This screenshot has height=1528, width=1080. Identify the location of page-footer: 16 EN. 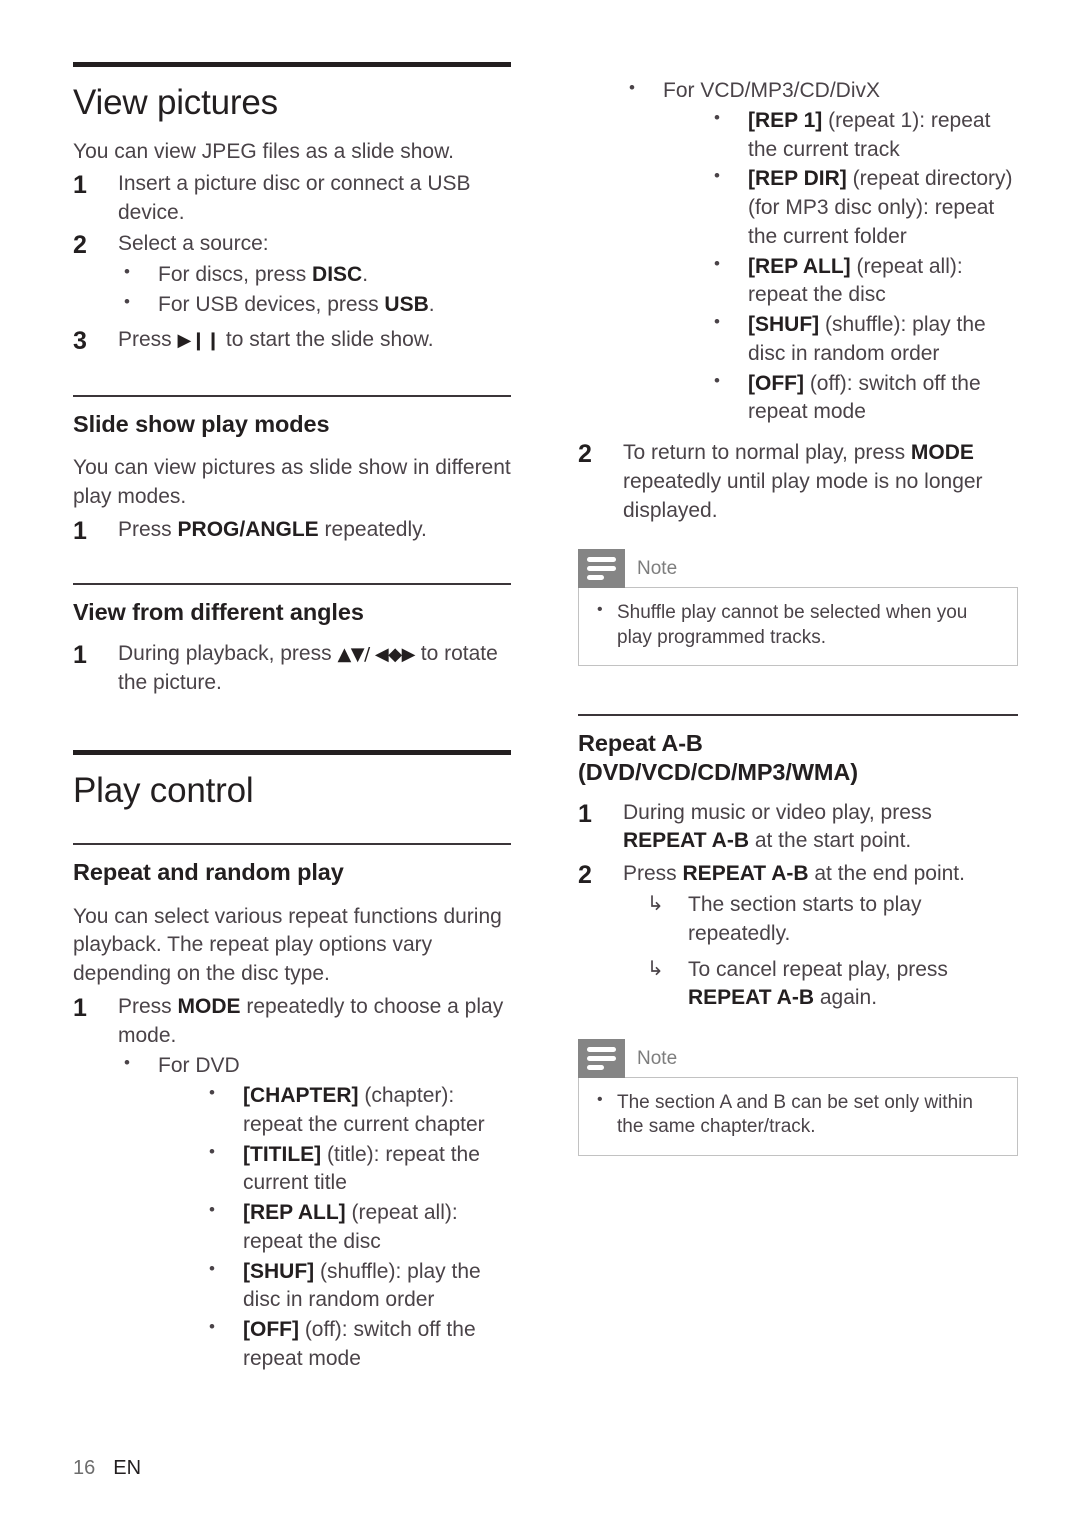
(107, 1468).